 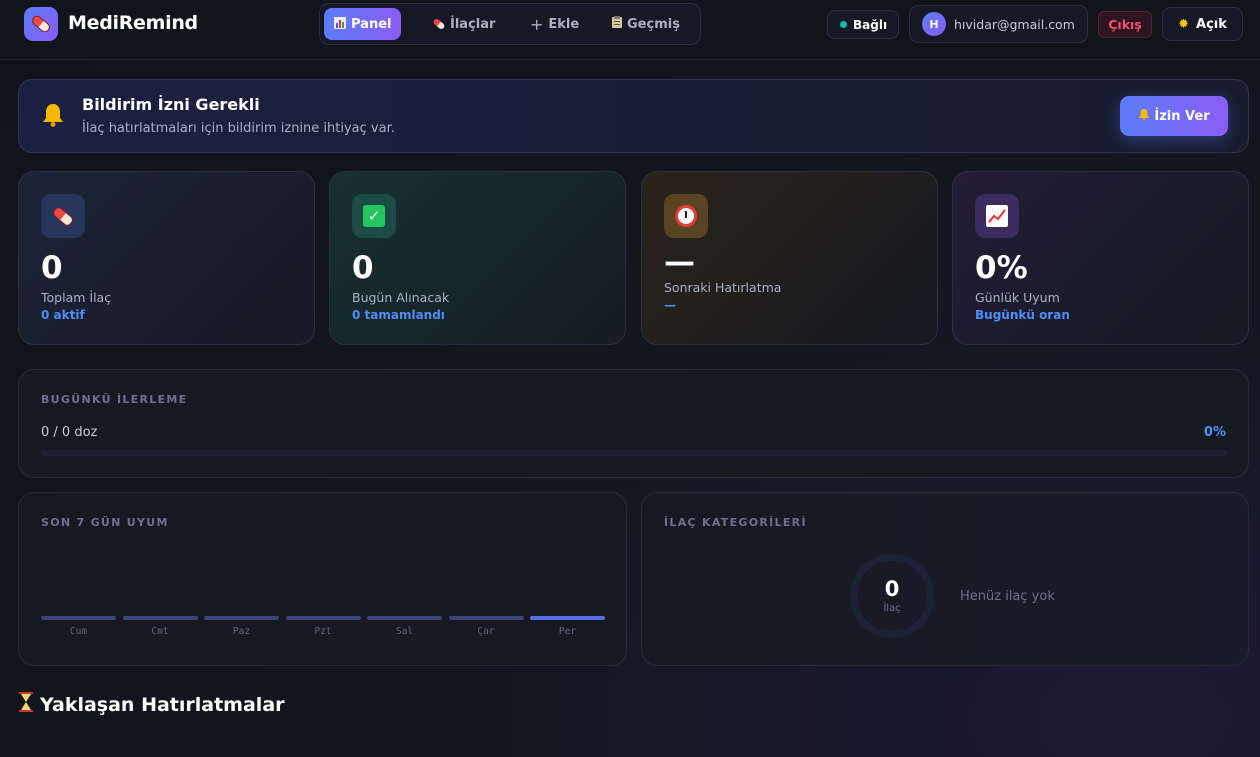 I want to click on nav-history: Geçmiş, so click(x=646, y=24).